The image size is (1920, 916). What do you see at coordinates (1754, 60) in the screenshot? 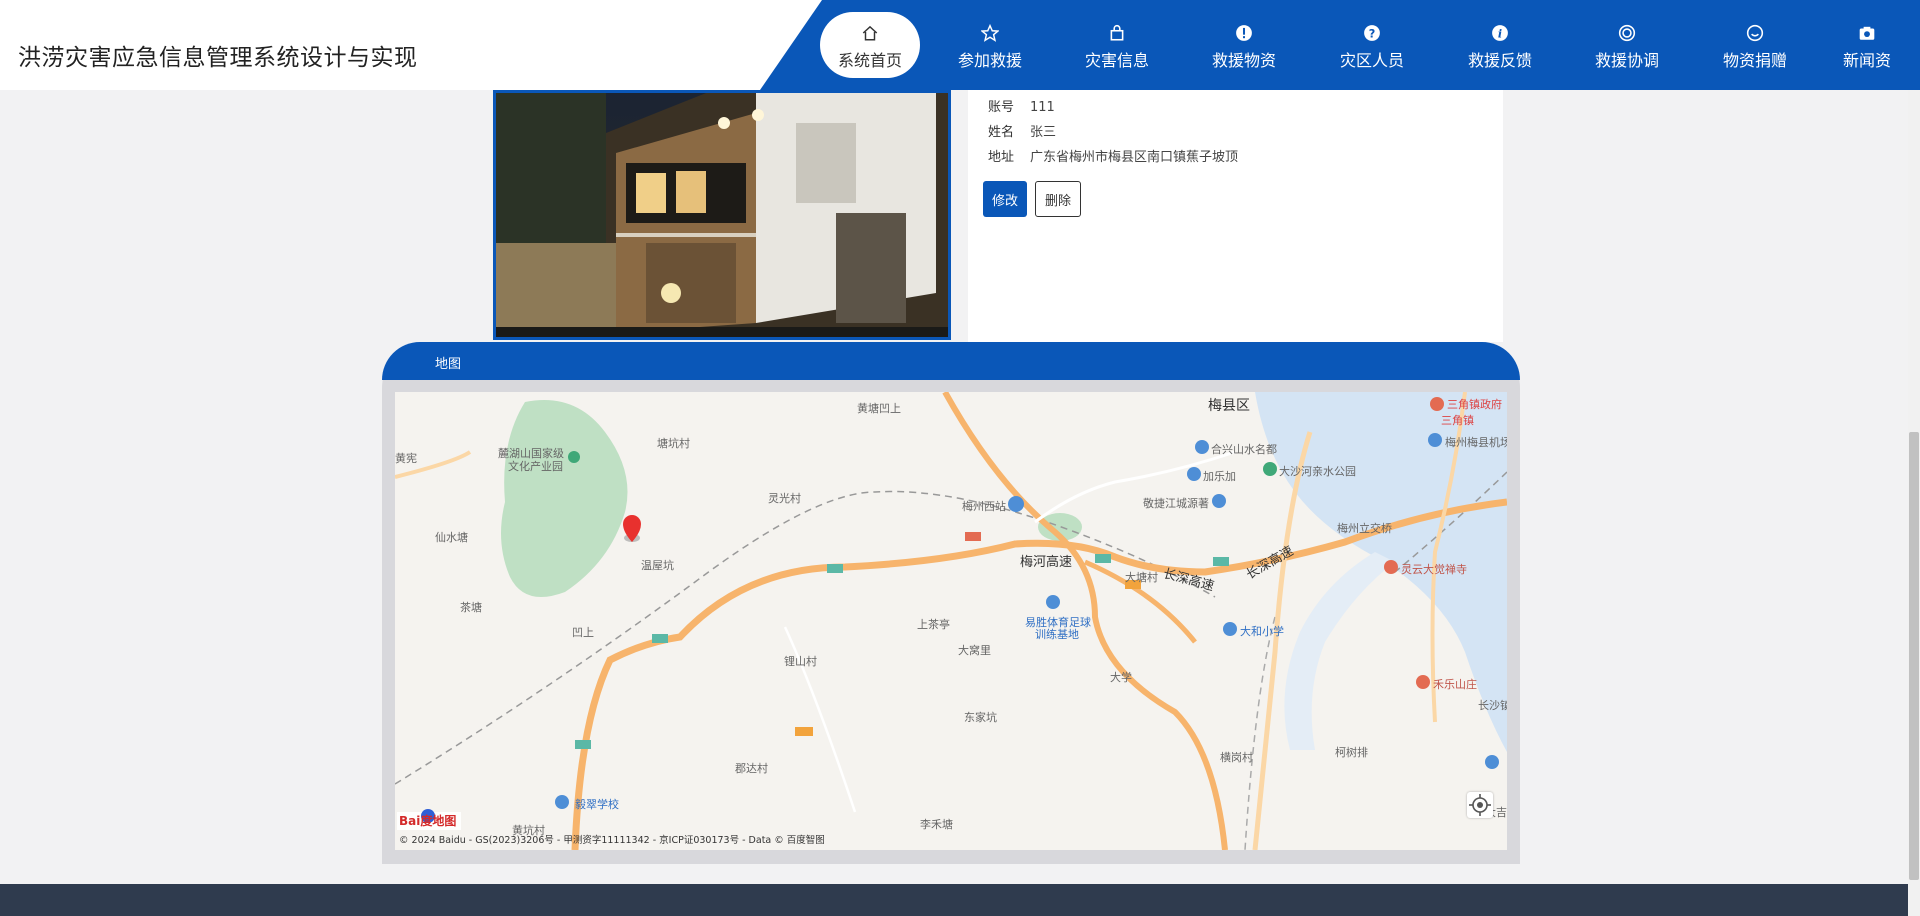
I see `nav-label: 物资捐赠` at bounding box center [1754, 60].